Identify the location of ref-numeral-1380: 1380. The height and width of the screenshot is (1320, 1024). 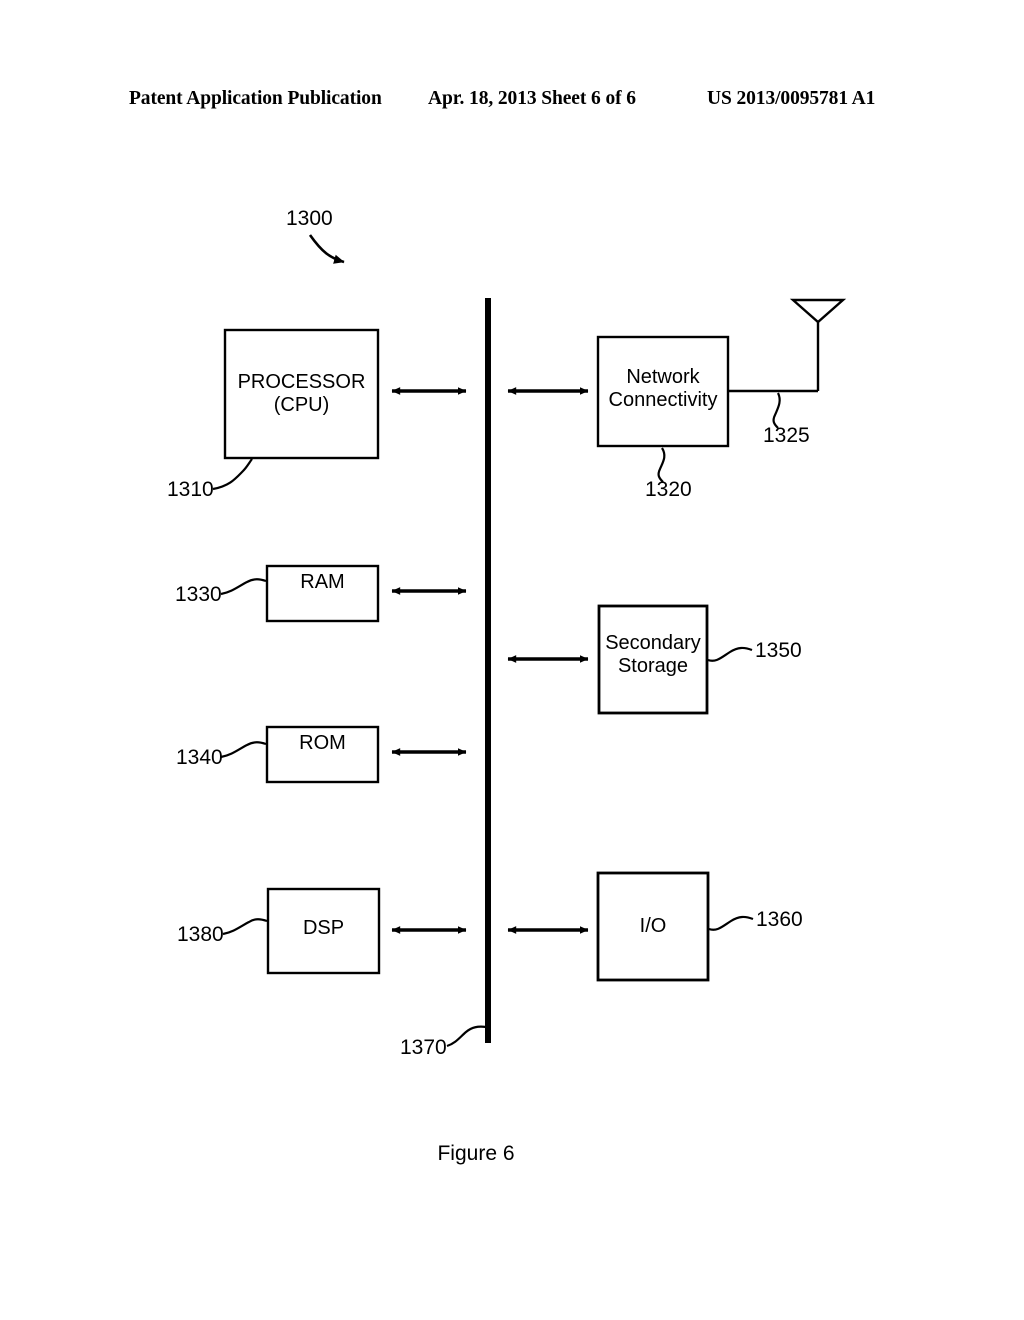
(200, 934).